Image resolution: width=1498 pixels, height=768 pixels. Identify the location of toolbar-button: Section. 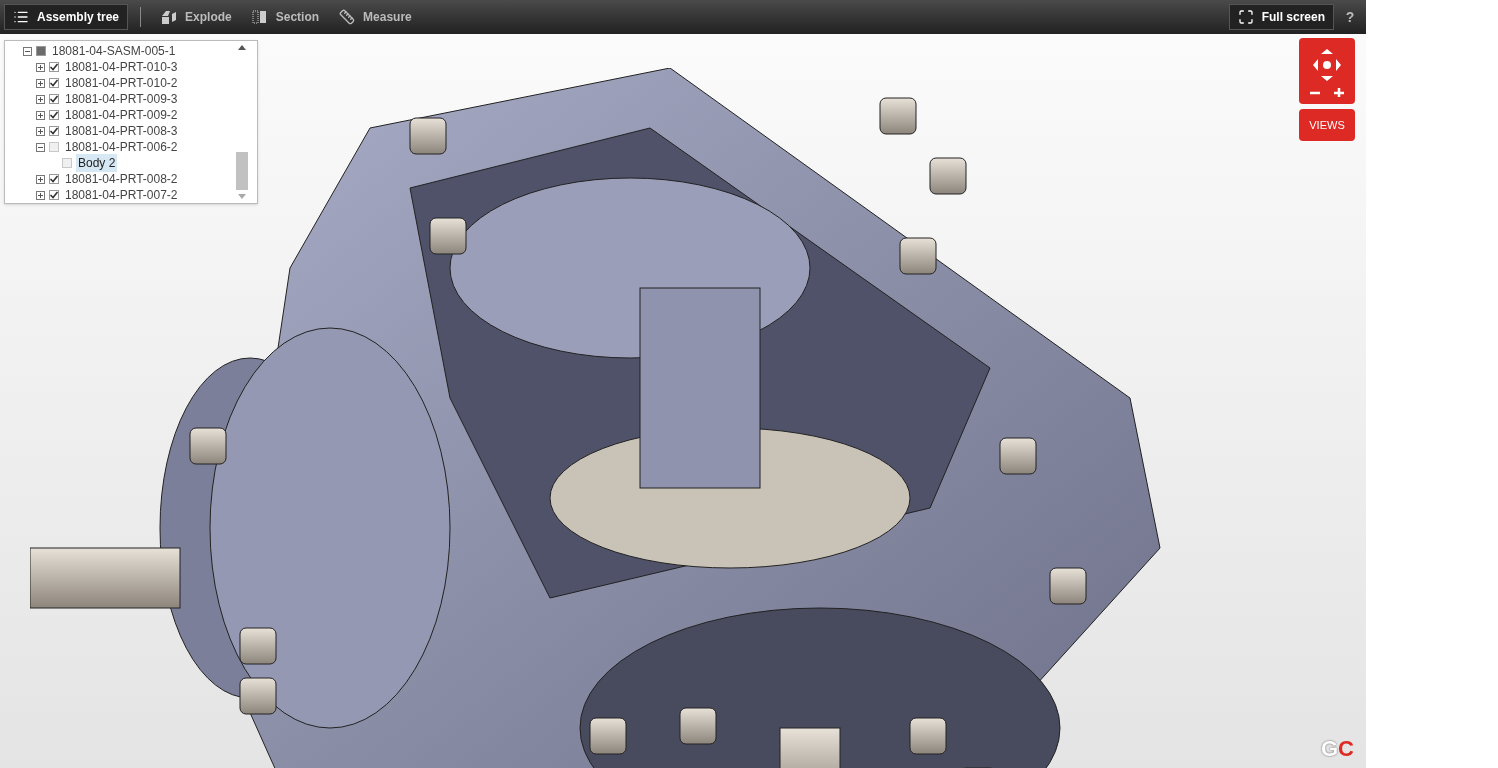
(285, 17).